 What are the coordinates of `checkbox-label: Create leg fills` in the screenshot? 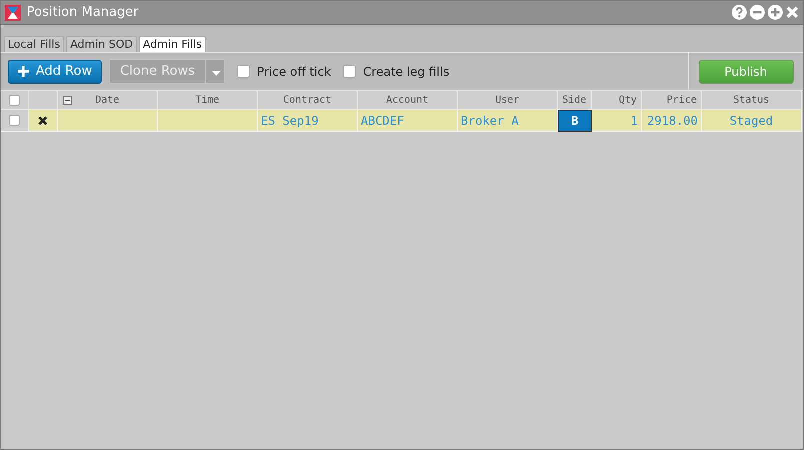 It's located at (406, 71).